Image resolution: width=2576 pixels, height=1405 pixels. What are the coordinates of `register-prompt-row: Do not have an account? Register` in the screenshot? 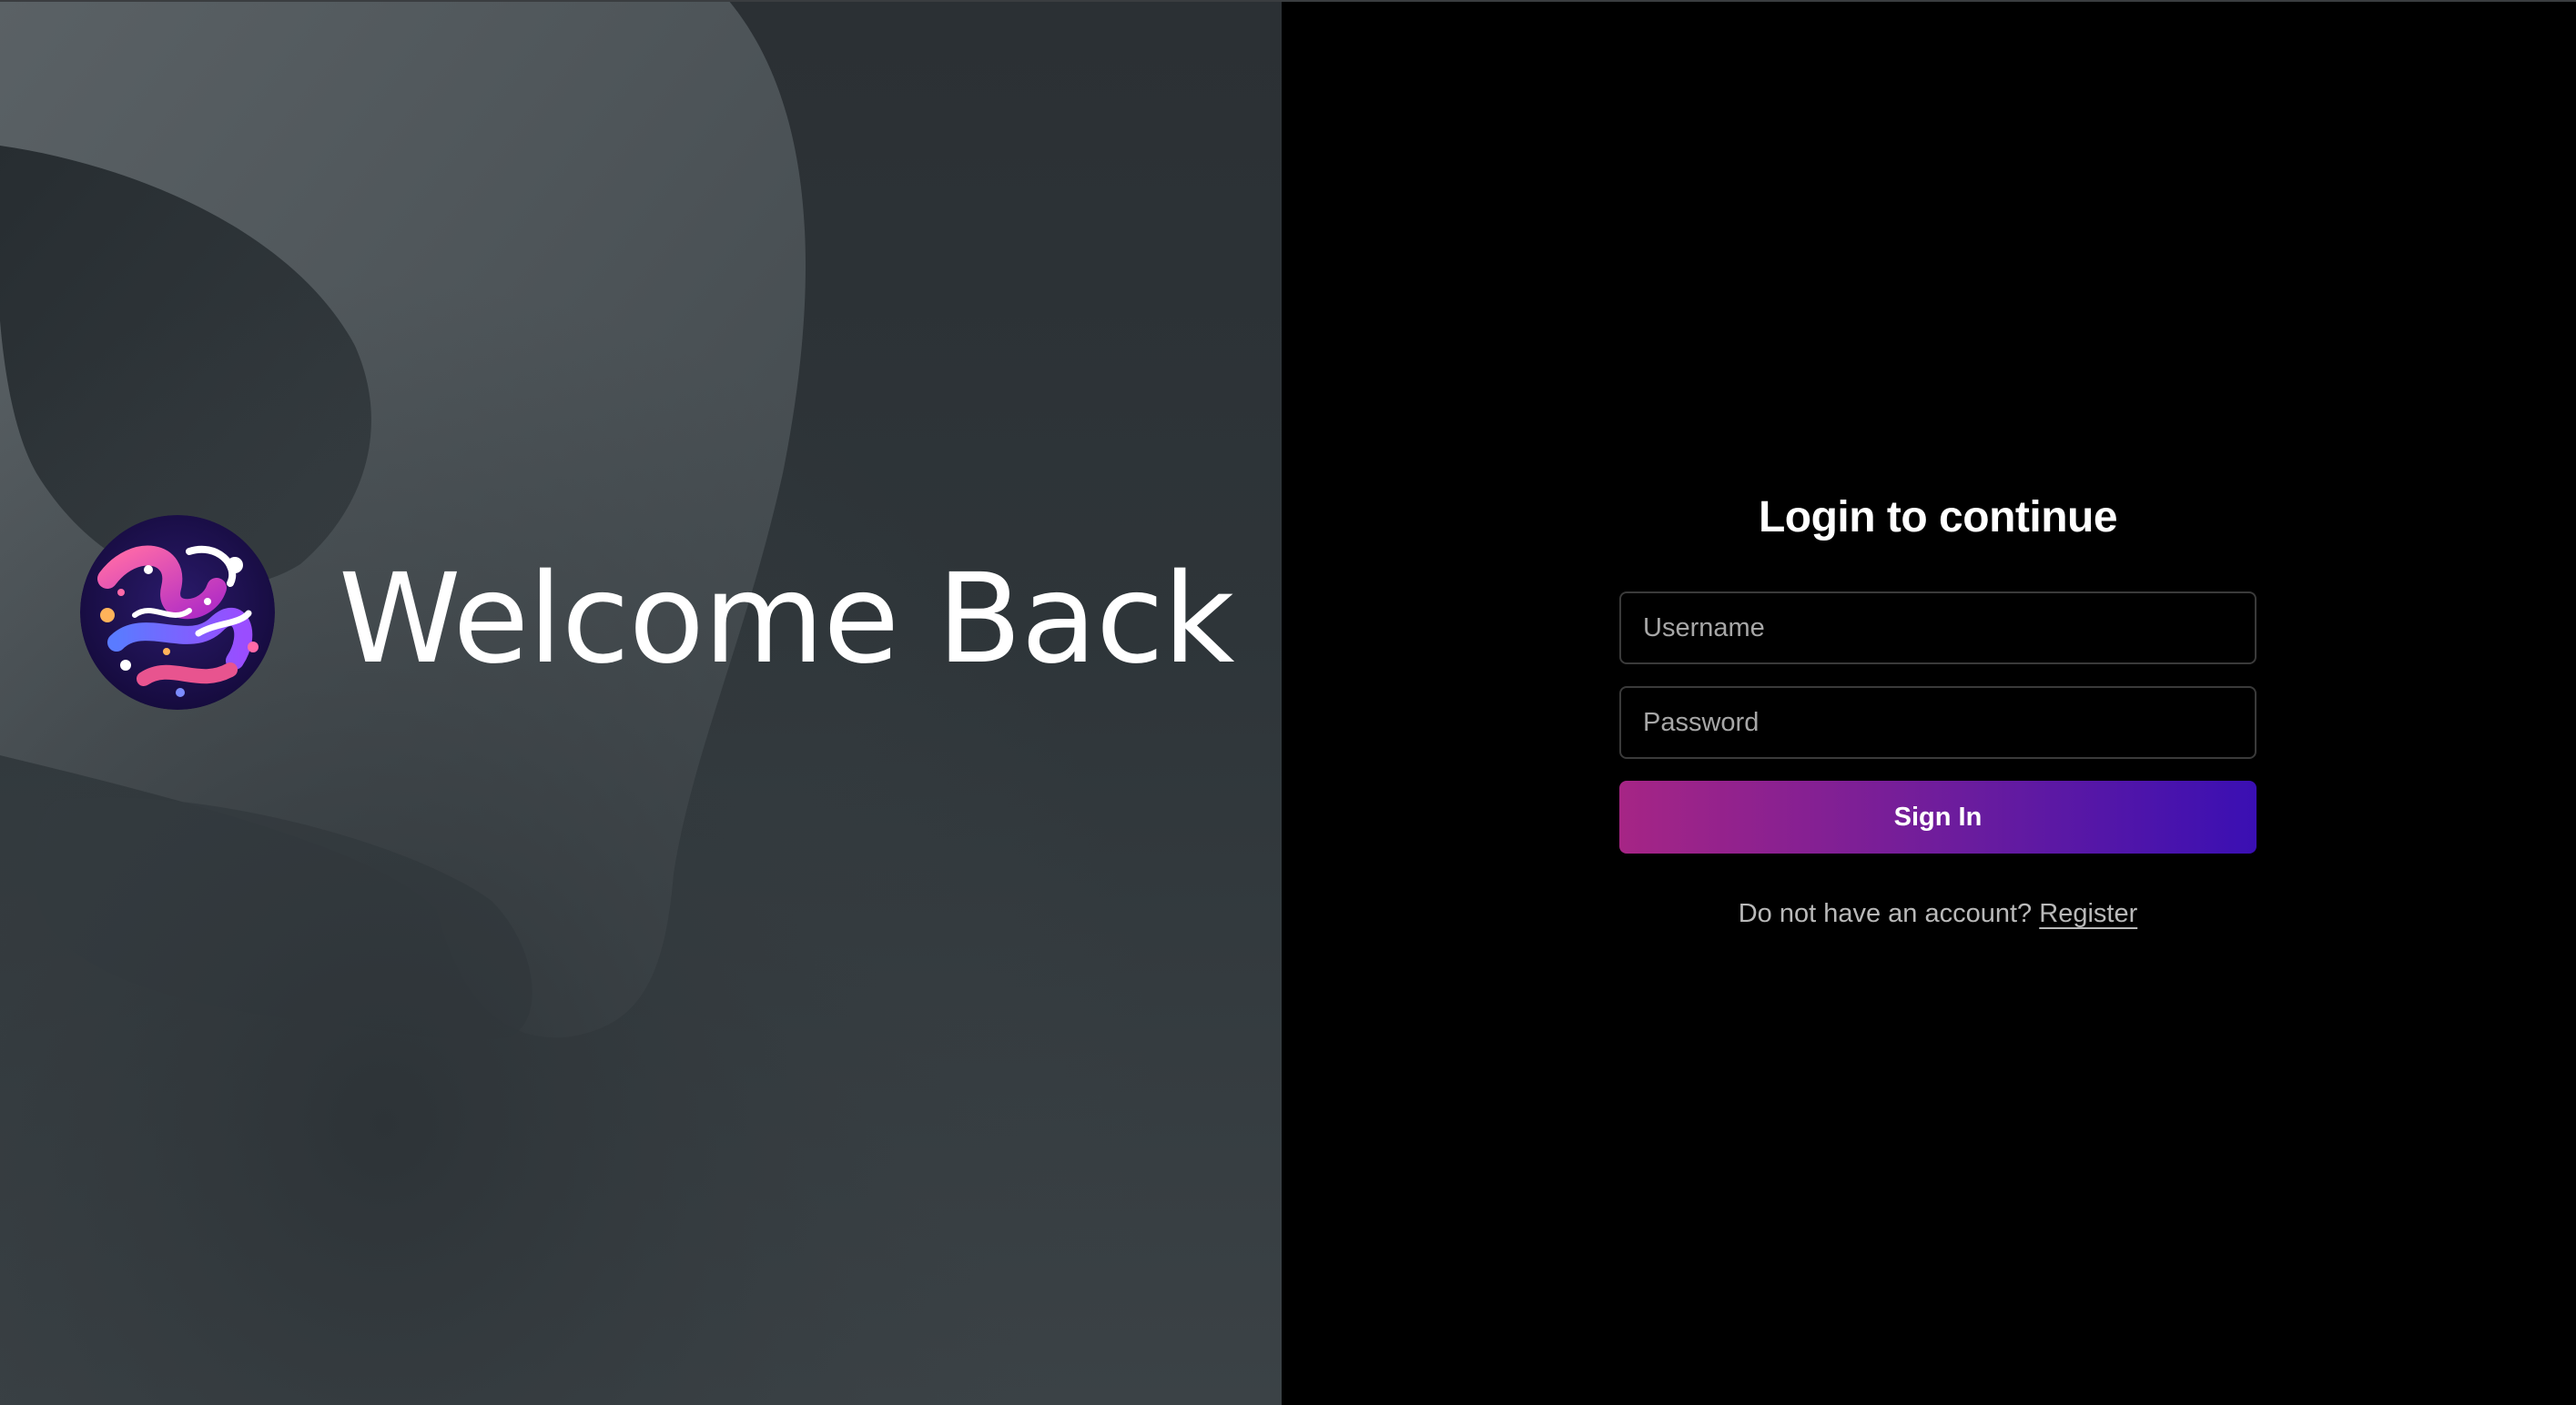 It's located at (1938, 914).